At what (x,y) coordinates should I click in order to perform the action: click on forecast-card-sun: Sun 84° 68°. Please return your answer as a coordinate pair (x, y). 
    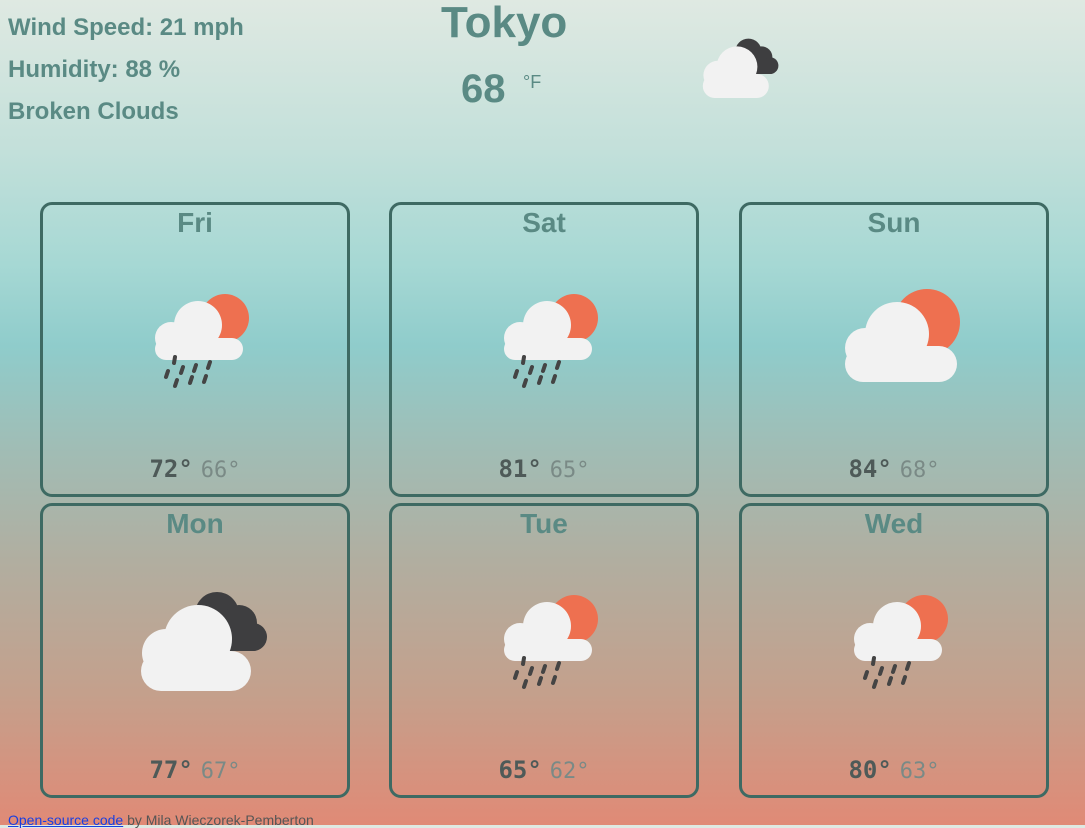
    Looking at the image, I should click on (894, 349).